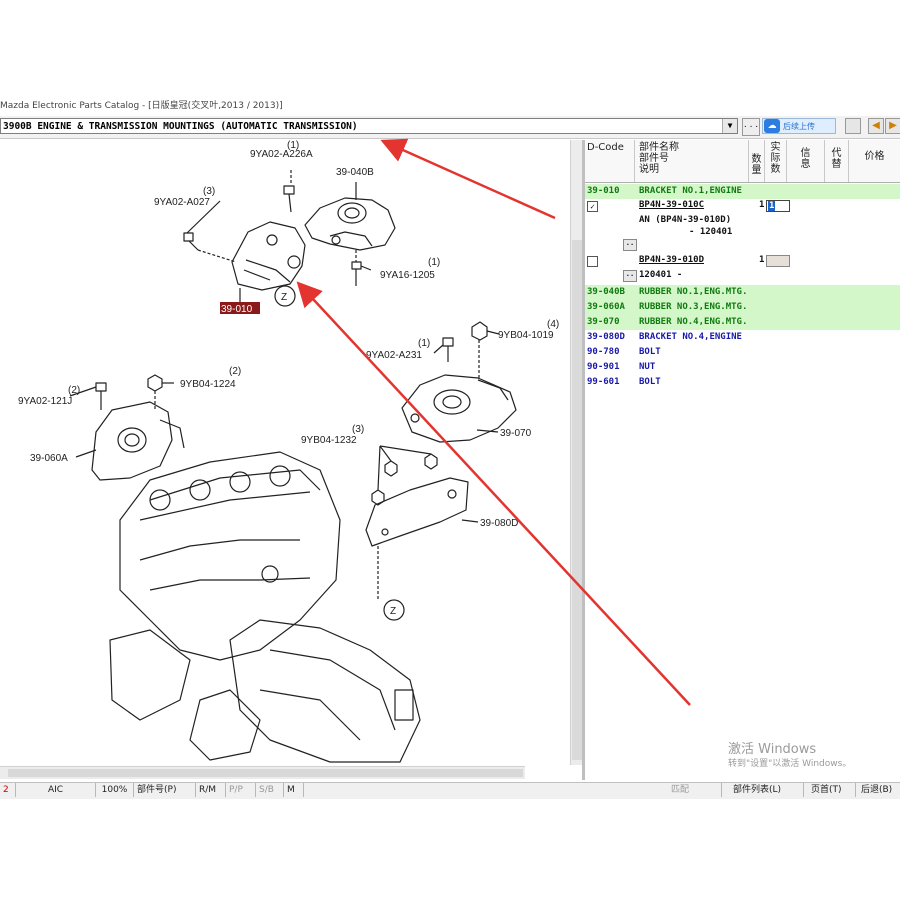 This screenshot has height=900, width=900. Describe the element at coordinates (211, 790) in the screenshot. I see `status-rm: R/M` at that location.